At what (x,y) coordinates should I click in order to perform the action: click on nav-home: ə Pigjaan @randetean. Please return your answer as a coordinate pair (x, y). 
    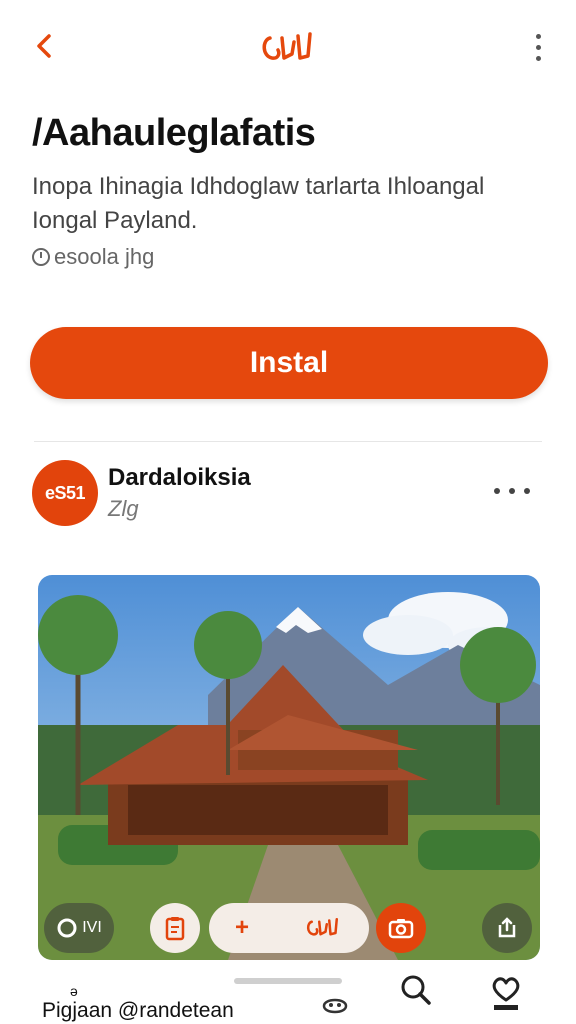
    Looking at the image, I should click on (138, 1002).